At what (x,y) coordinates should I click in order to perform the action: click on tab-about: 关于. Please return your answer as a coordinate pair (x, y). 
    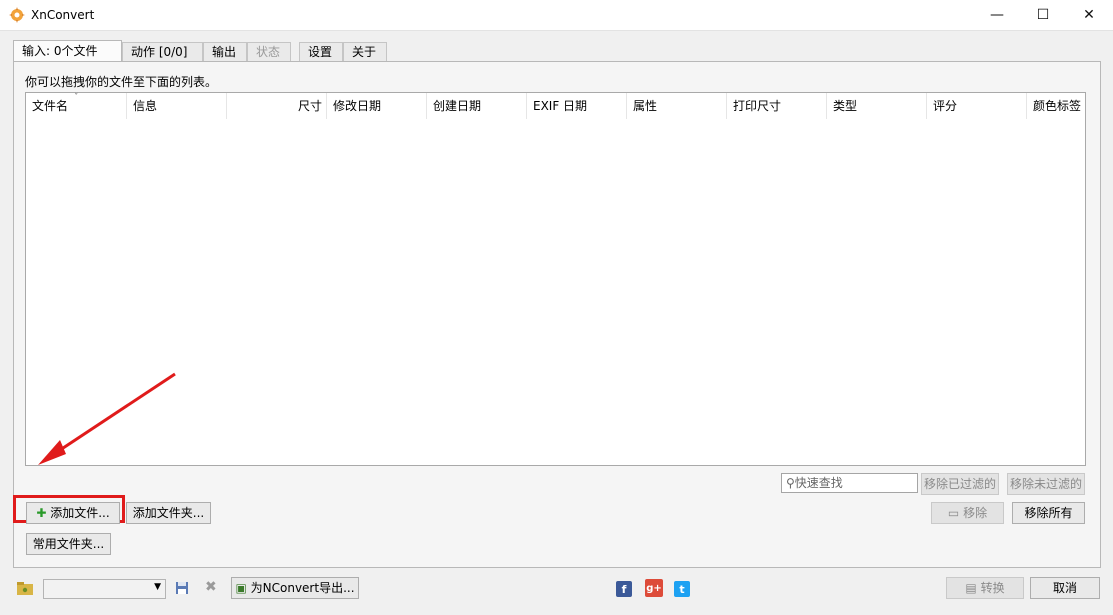
    Looking at the image, I should click on (365, 52).